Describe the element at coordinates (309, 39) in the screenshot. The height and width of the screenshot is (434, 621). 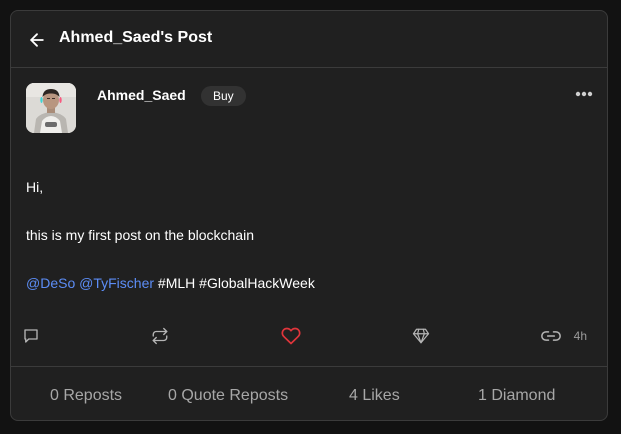
I see `post-header: Ahmed_Saed's Post` at that location.